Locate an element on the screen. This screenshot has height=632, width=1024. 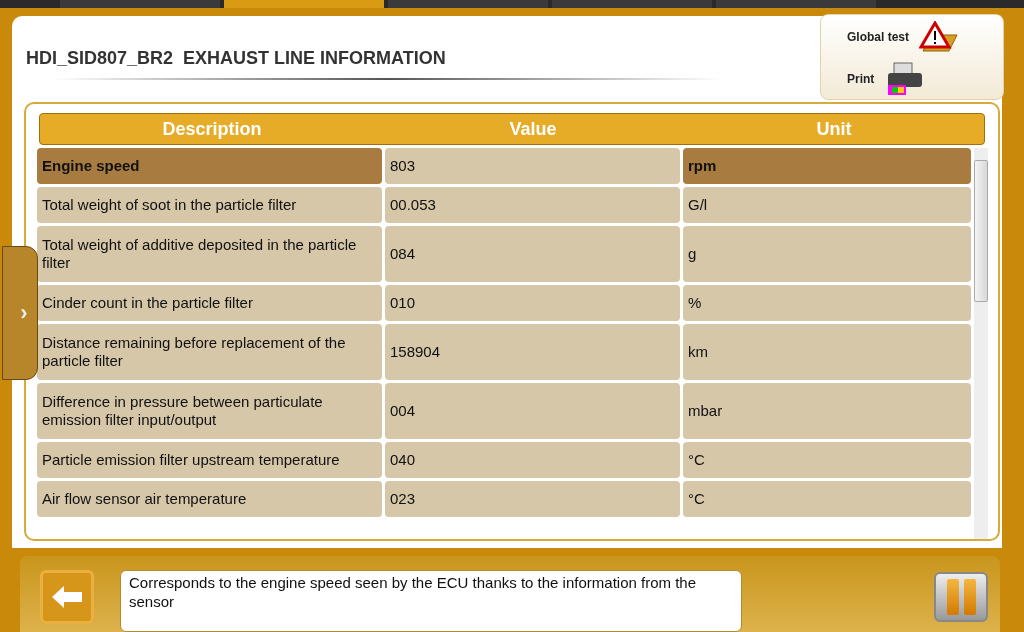
table-cell: Total weight of soot in the particle filter is located at coordinates (209, 205).